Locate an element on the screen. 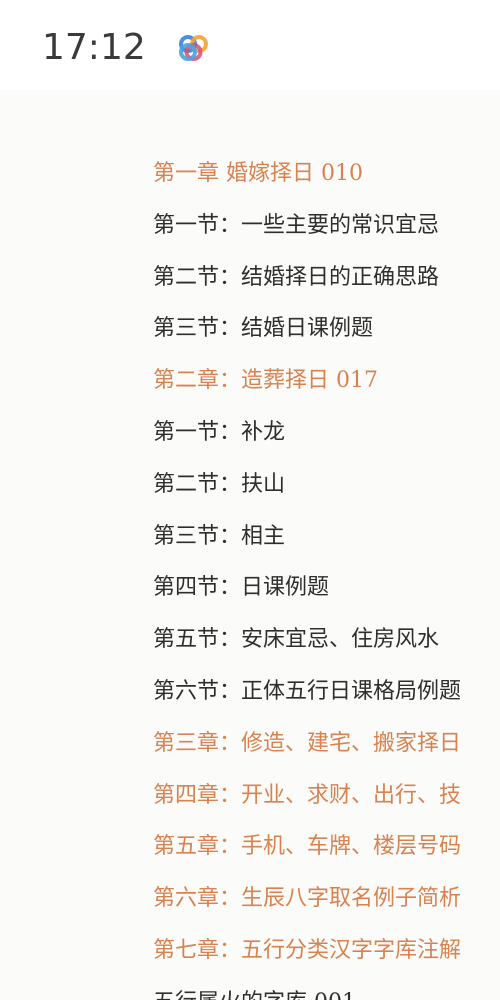 This screenshot has height=1000, width=500. toc-chapter-line: 第四章：开业、求财、出行、技 is located at coordinates (307, 795).